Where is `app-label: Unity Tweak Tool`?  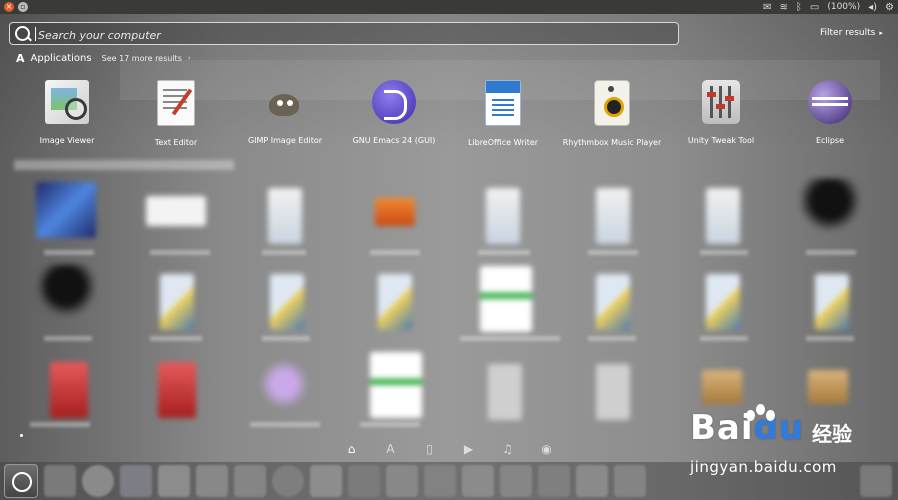 app-label: Unity Tweak Tool is located at coordinates (721, 140).